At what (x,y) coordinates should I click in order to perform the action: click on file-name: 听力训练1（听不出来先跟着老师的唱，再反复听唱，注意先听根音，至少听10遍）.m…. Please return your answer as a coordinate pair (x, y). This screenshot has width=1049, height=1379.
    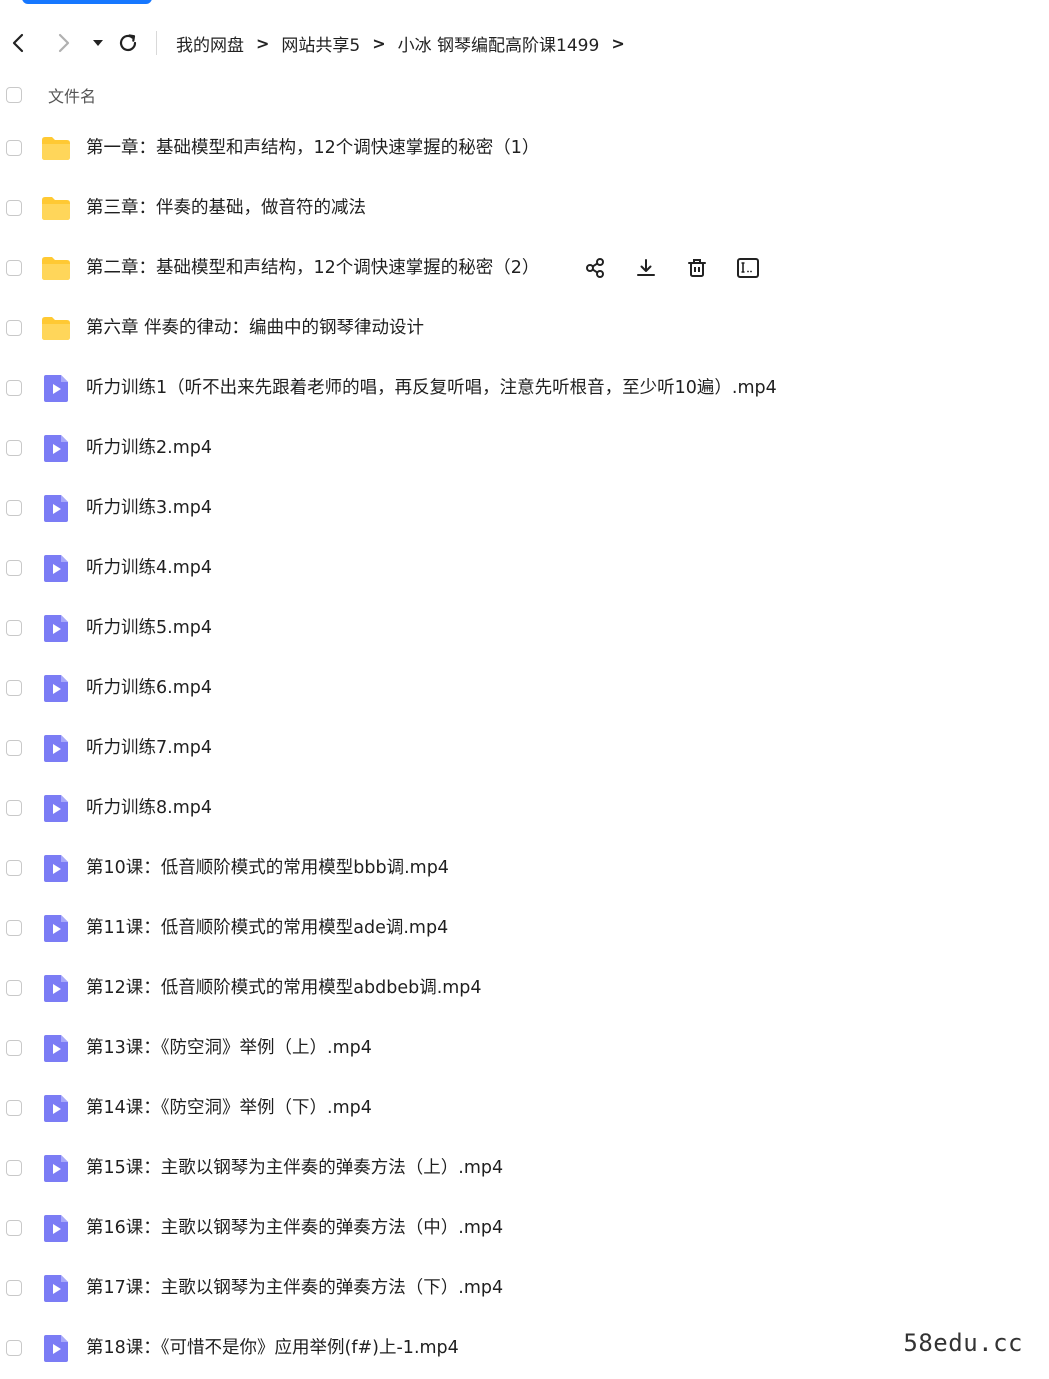
    Looking at the image, I should click on (431, 388).